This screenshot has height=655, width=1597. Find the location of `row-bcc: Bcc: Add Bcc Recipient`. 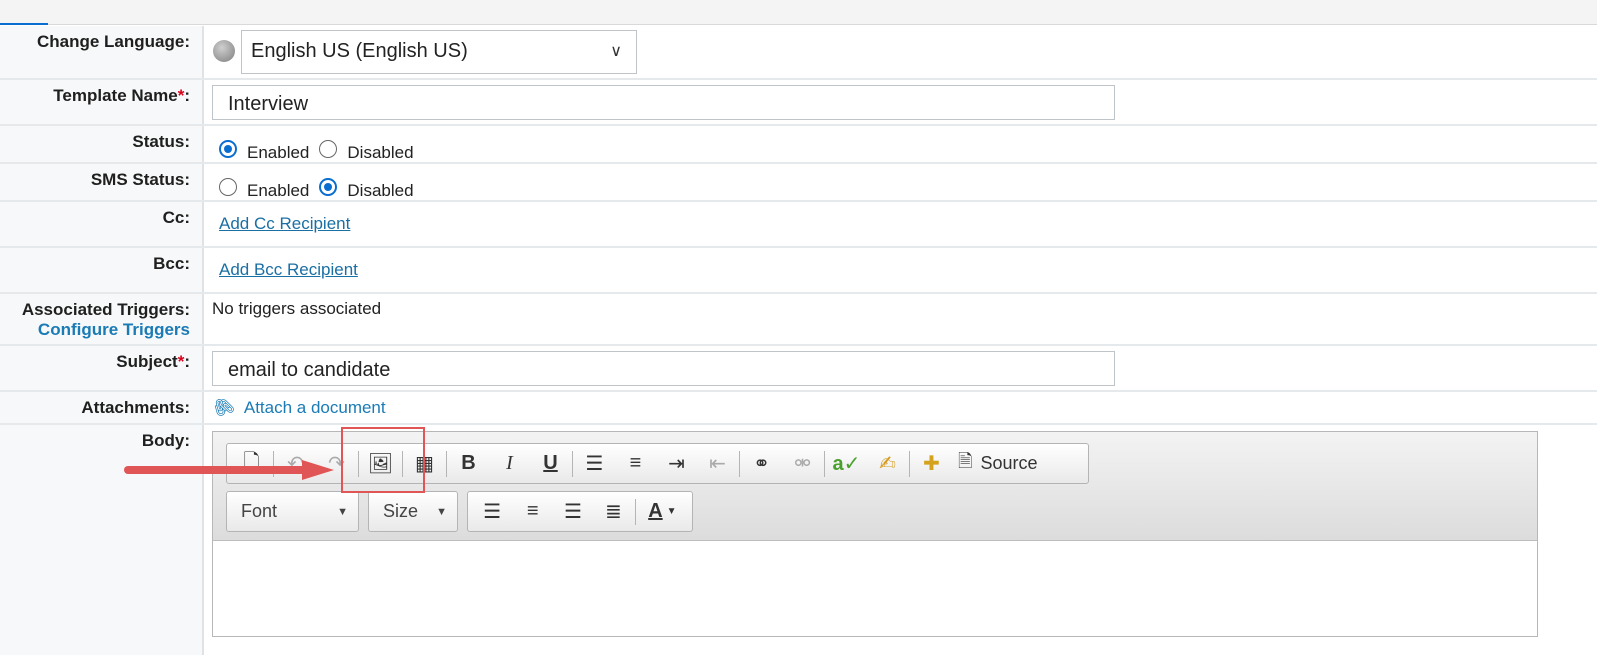

row-bcc: Bcc: Add Bcc Recipient is located at coordinates (798, 271).